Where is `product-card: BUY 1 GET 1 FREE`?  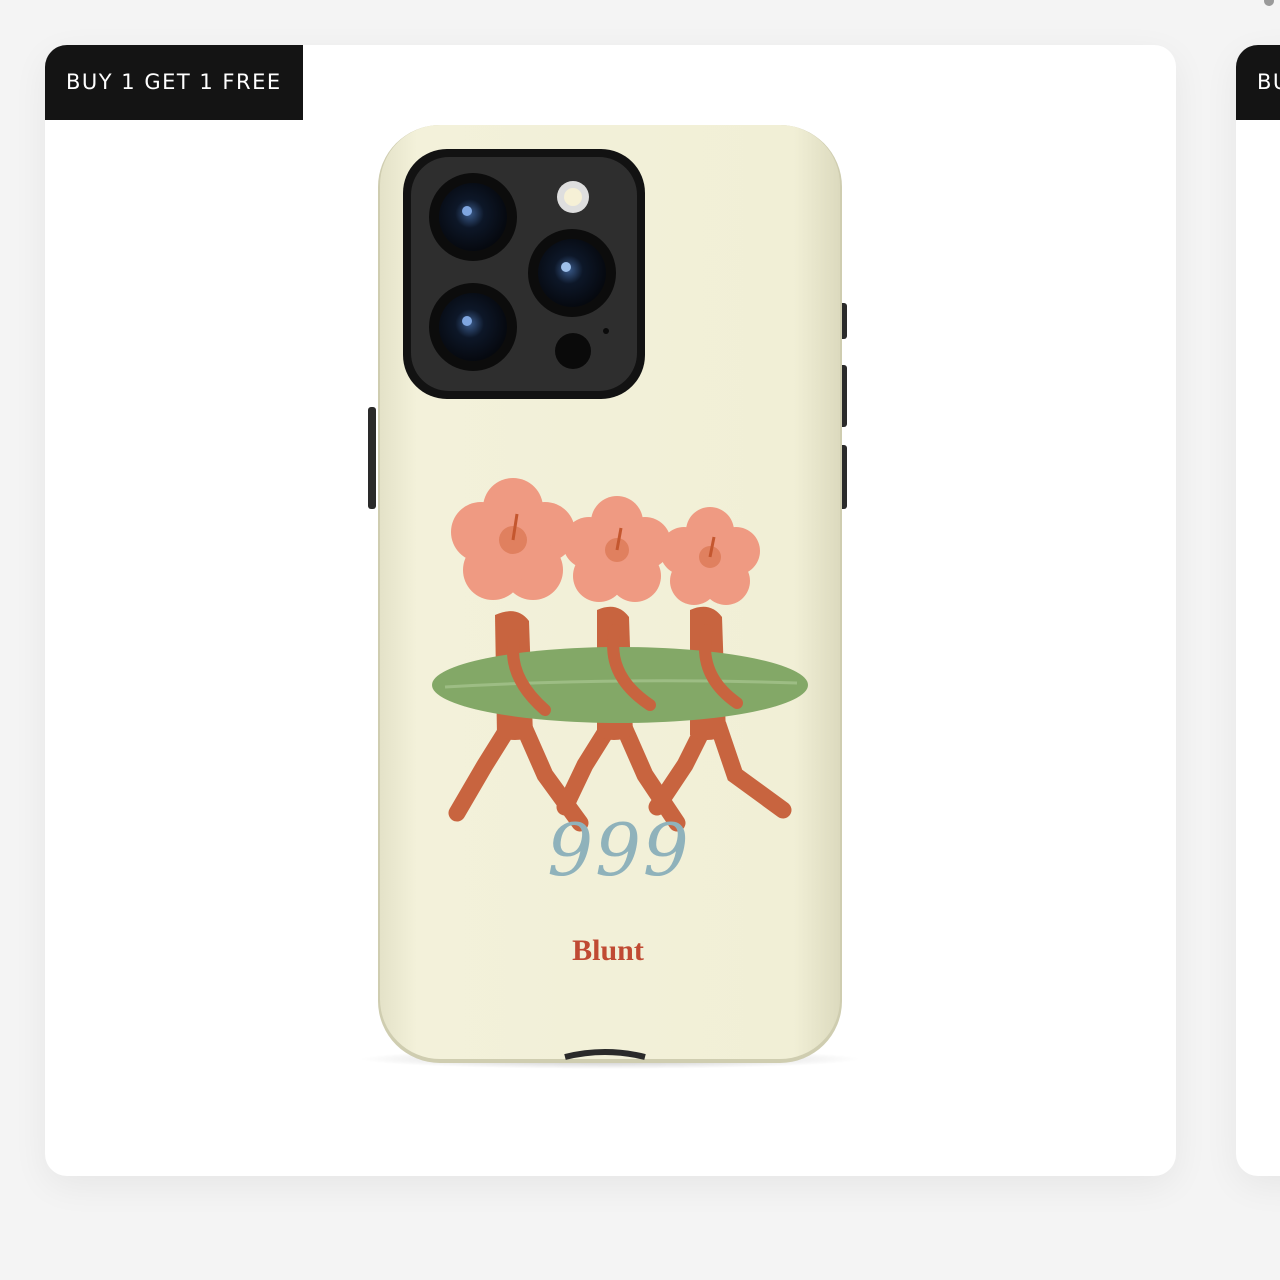
product-card: BUY 1 GET 1 FREE is located at coordinates (1258, 610).